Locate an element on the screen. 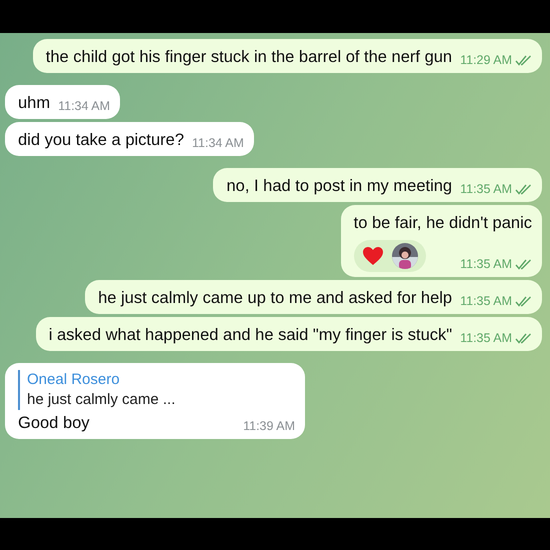  message-text: he just calmly came up to me and asked for help is located at coordinates (275, 298).